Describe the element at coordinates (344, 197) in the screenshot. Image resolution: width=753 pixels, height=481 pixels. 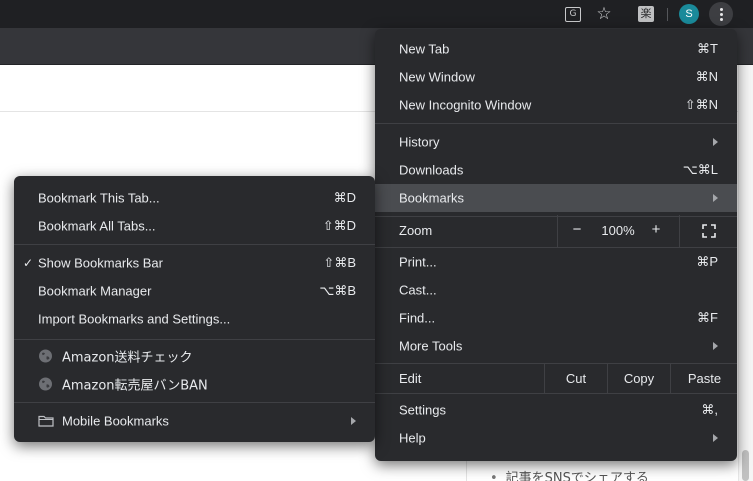
I see `shortcut-text: ⌘D` at that location.